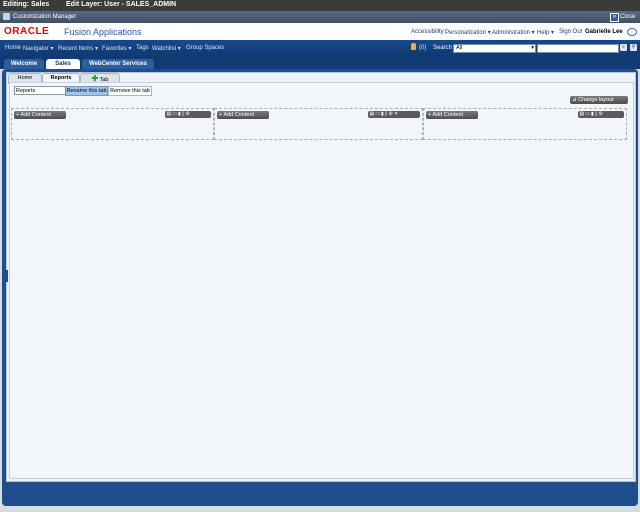 The image size is (640, 512). Describe the element at coordinates (78, 48) in the screenshot. I see `nav-recent-items: Recent Items ▾` at that location.